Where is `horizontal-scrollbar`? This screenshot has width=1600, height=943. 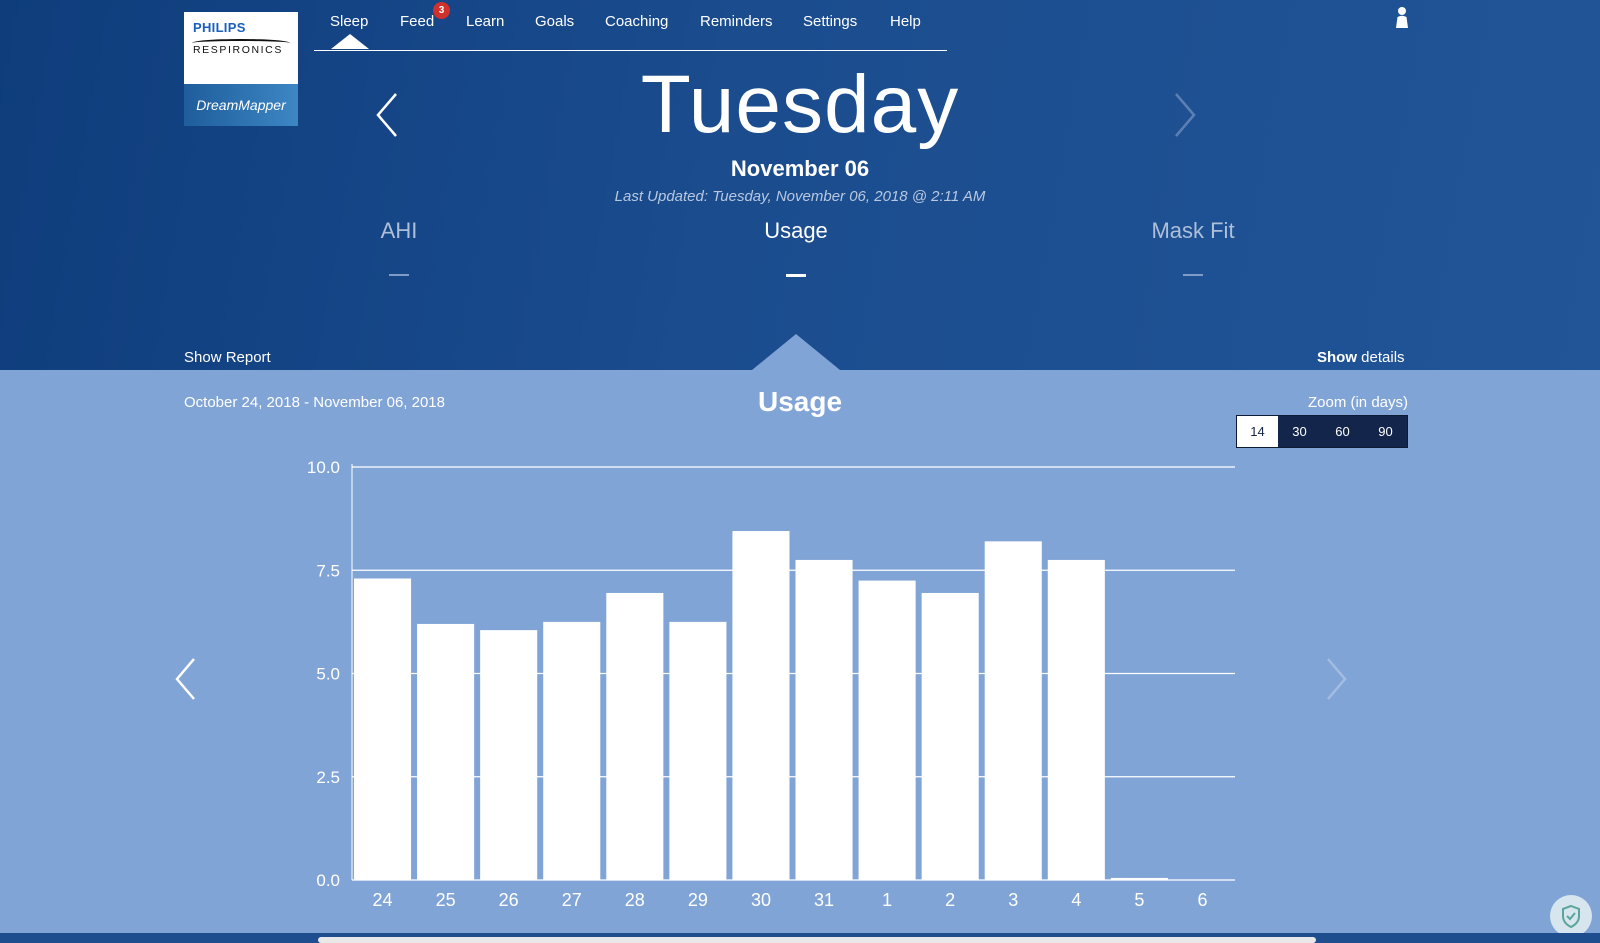 horizontal-scrollbar is located at coordinates (817, 940).